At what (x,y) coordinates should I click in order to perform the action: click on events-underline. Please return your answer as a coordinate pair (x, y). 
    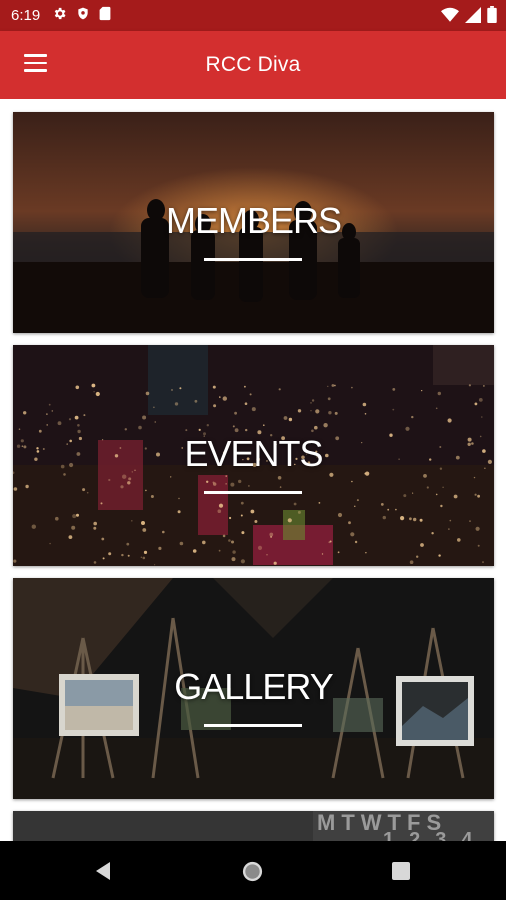
    Looking at the image, I should click on (253, 492).